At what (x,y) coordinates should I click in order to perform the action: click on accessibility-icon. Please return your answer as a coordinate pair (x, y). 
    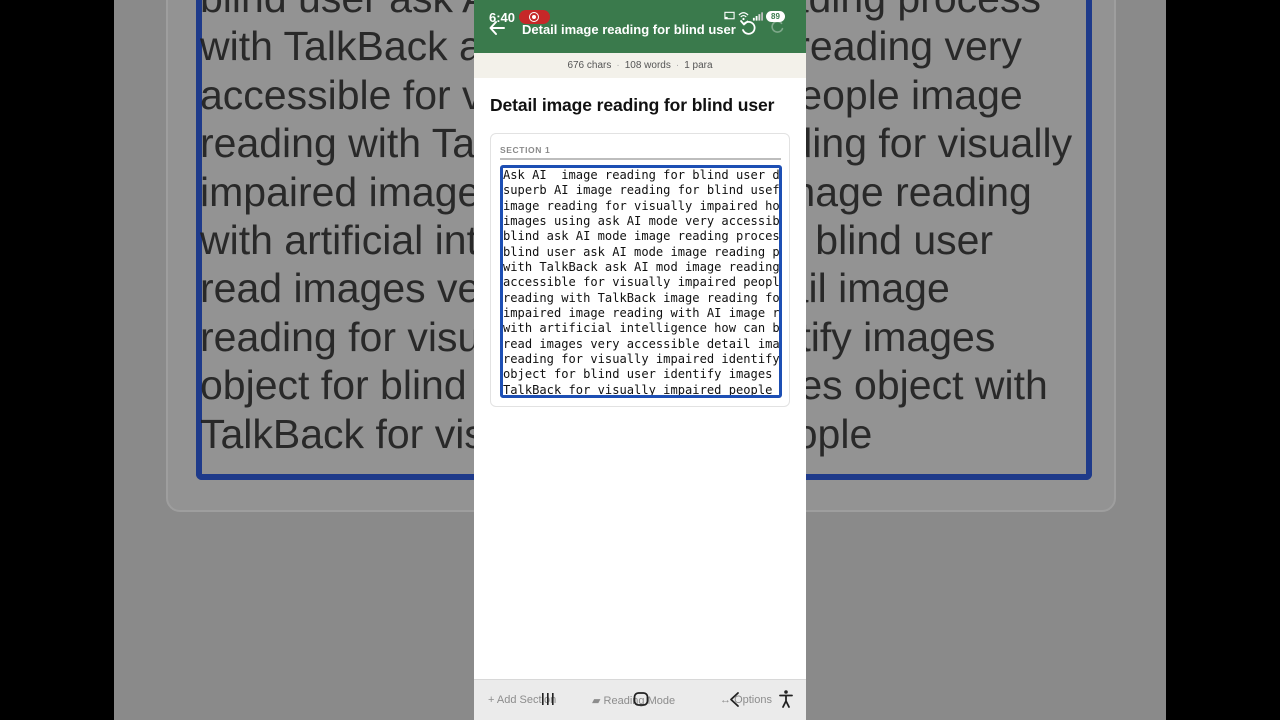
    Looking at the image, I should click on (786, 700).